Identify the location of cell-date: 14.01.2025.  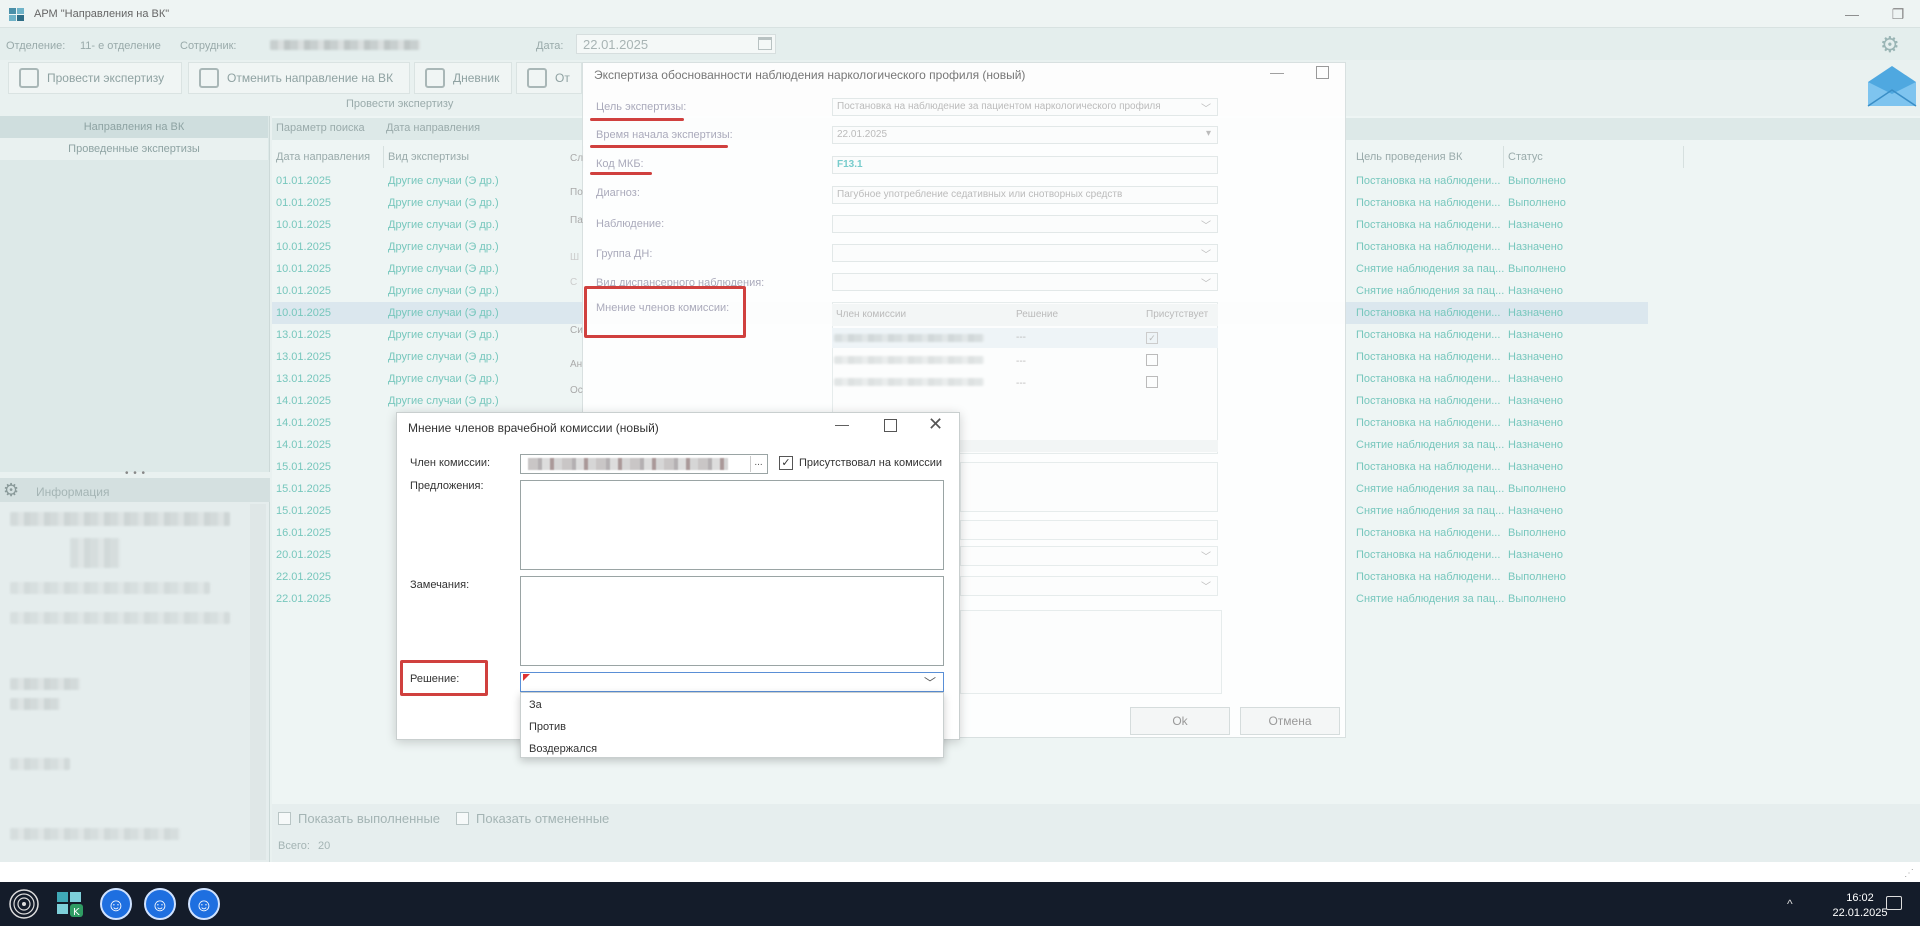
(304, 445).